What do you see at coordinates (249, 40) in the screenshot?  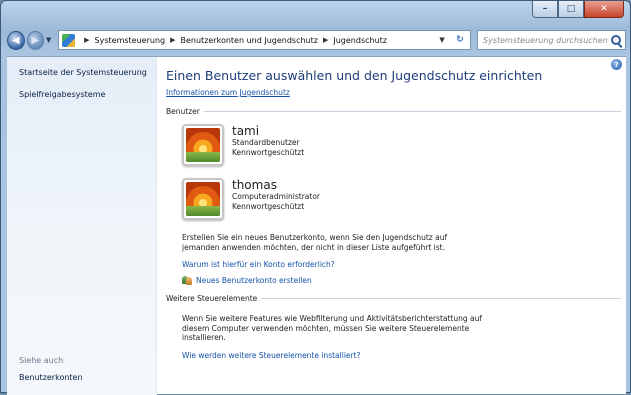 I see `breadcrumb-item: Benutzerkonten und Jugendschutz` at bounding box center [249, 40].